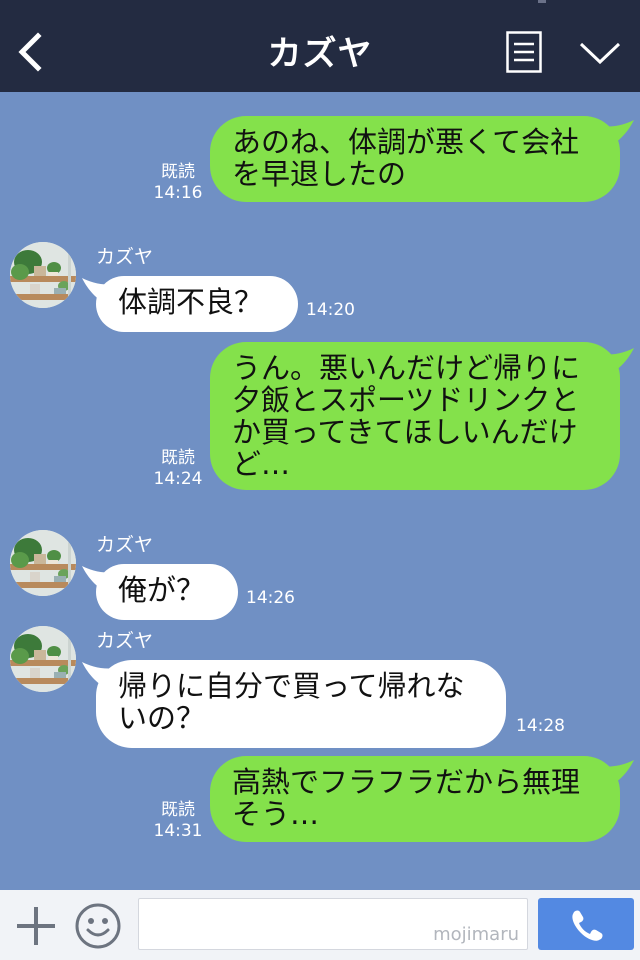  What do you see at coordinates (405, 432) in the screenshot?
I see `message-text-line: か買ってきてほしいんだけ` at bounding box center [405, 432].